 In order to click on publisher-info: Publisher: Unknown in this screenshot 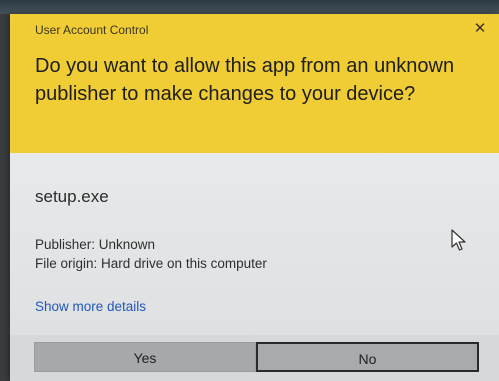, I will do `click(95, 244)`.